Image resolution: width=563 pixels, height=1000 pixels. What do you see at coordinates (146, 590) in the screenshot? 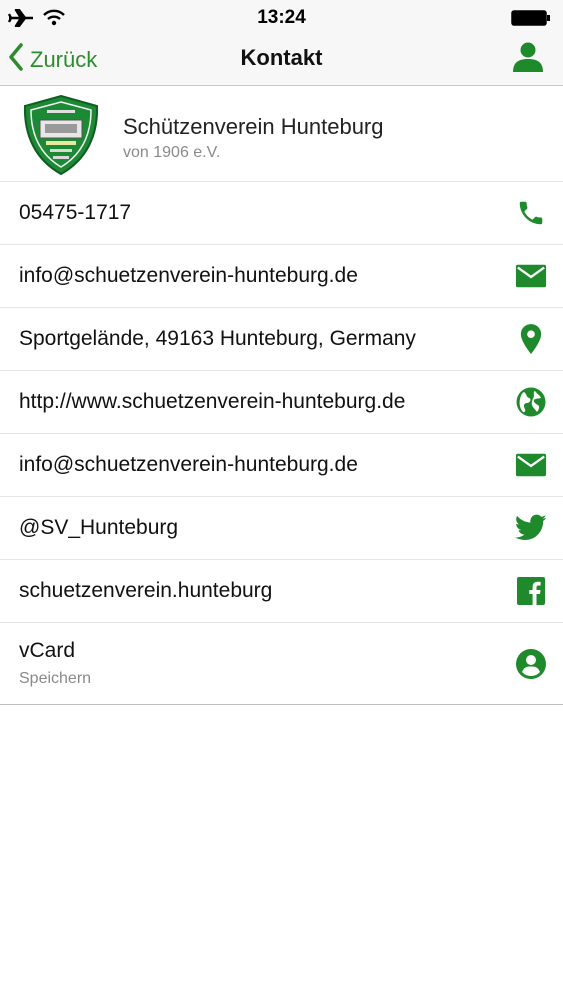
I see `facebook-page: schuetzenverein.hunteburg` at bounding box center [146, 590].